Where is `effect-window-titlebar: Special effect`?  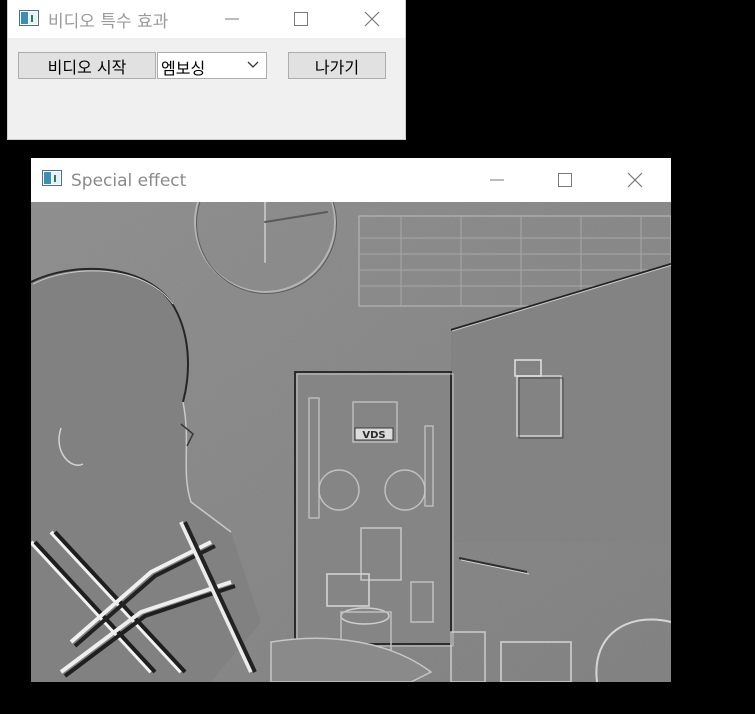 effect-window-titlebar: Special effect is located at coordinates (351, 180).